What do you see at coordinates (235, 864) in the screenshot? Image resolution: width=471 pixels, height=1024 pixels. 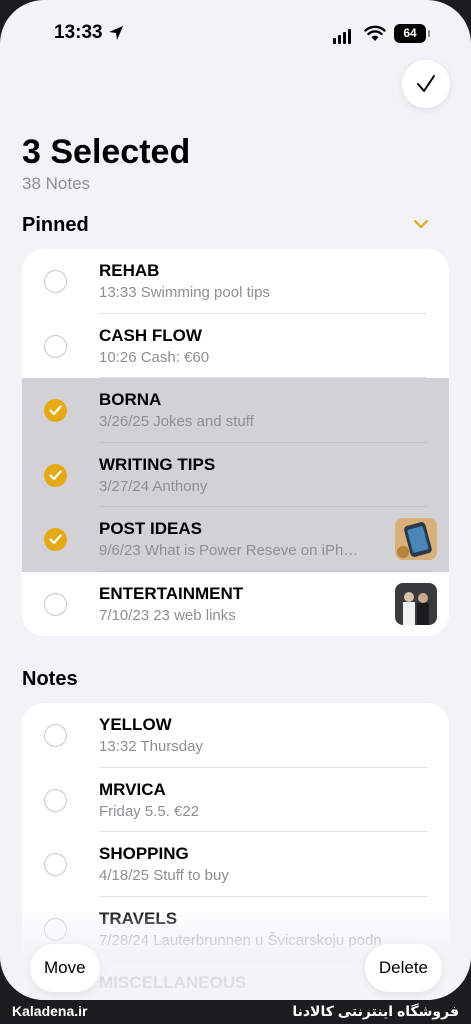 I see `note-row: SHOPPING 4/18/25 Stuff to buy` at bounding box center [235, 864].